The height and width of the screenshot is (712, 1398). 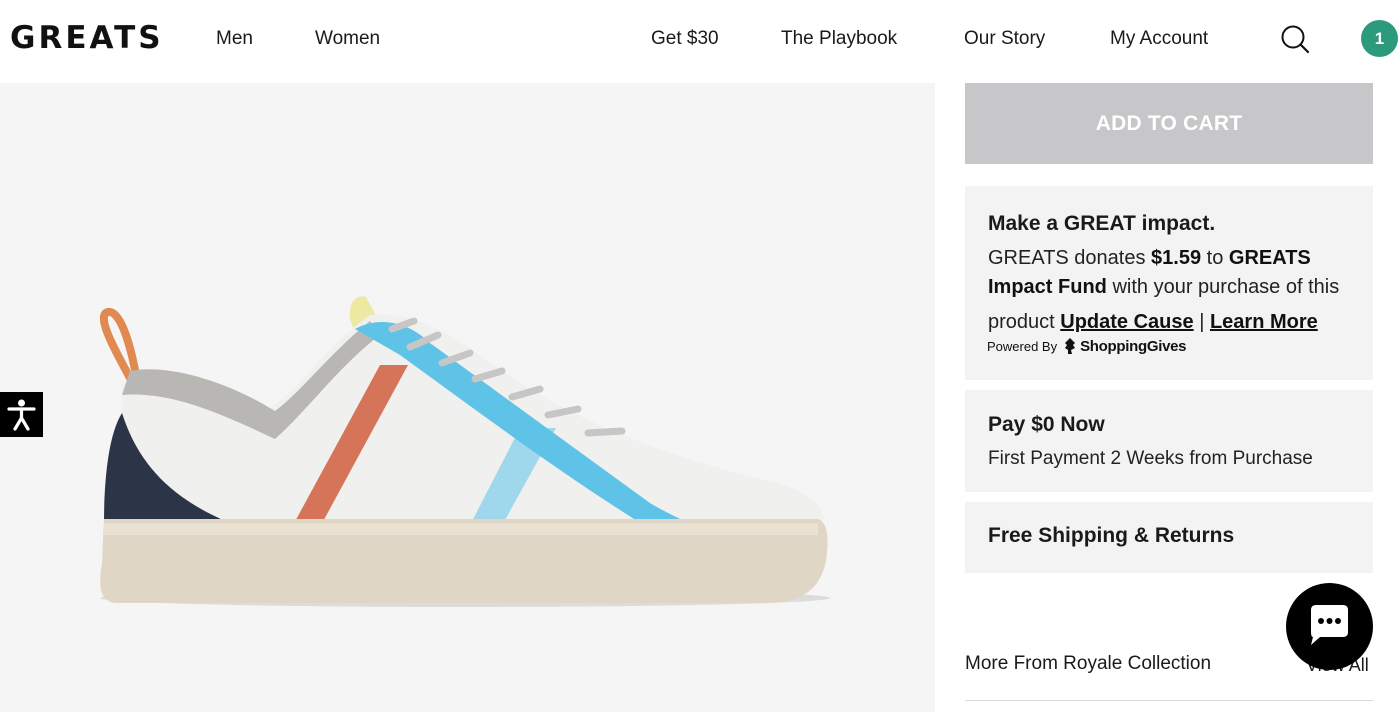 I want to click on nav-playbook: The Playbook, so click(x=839, y=39).